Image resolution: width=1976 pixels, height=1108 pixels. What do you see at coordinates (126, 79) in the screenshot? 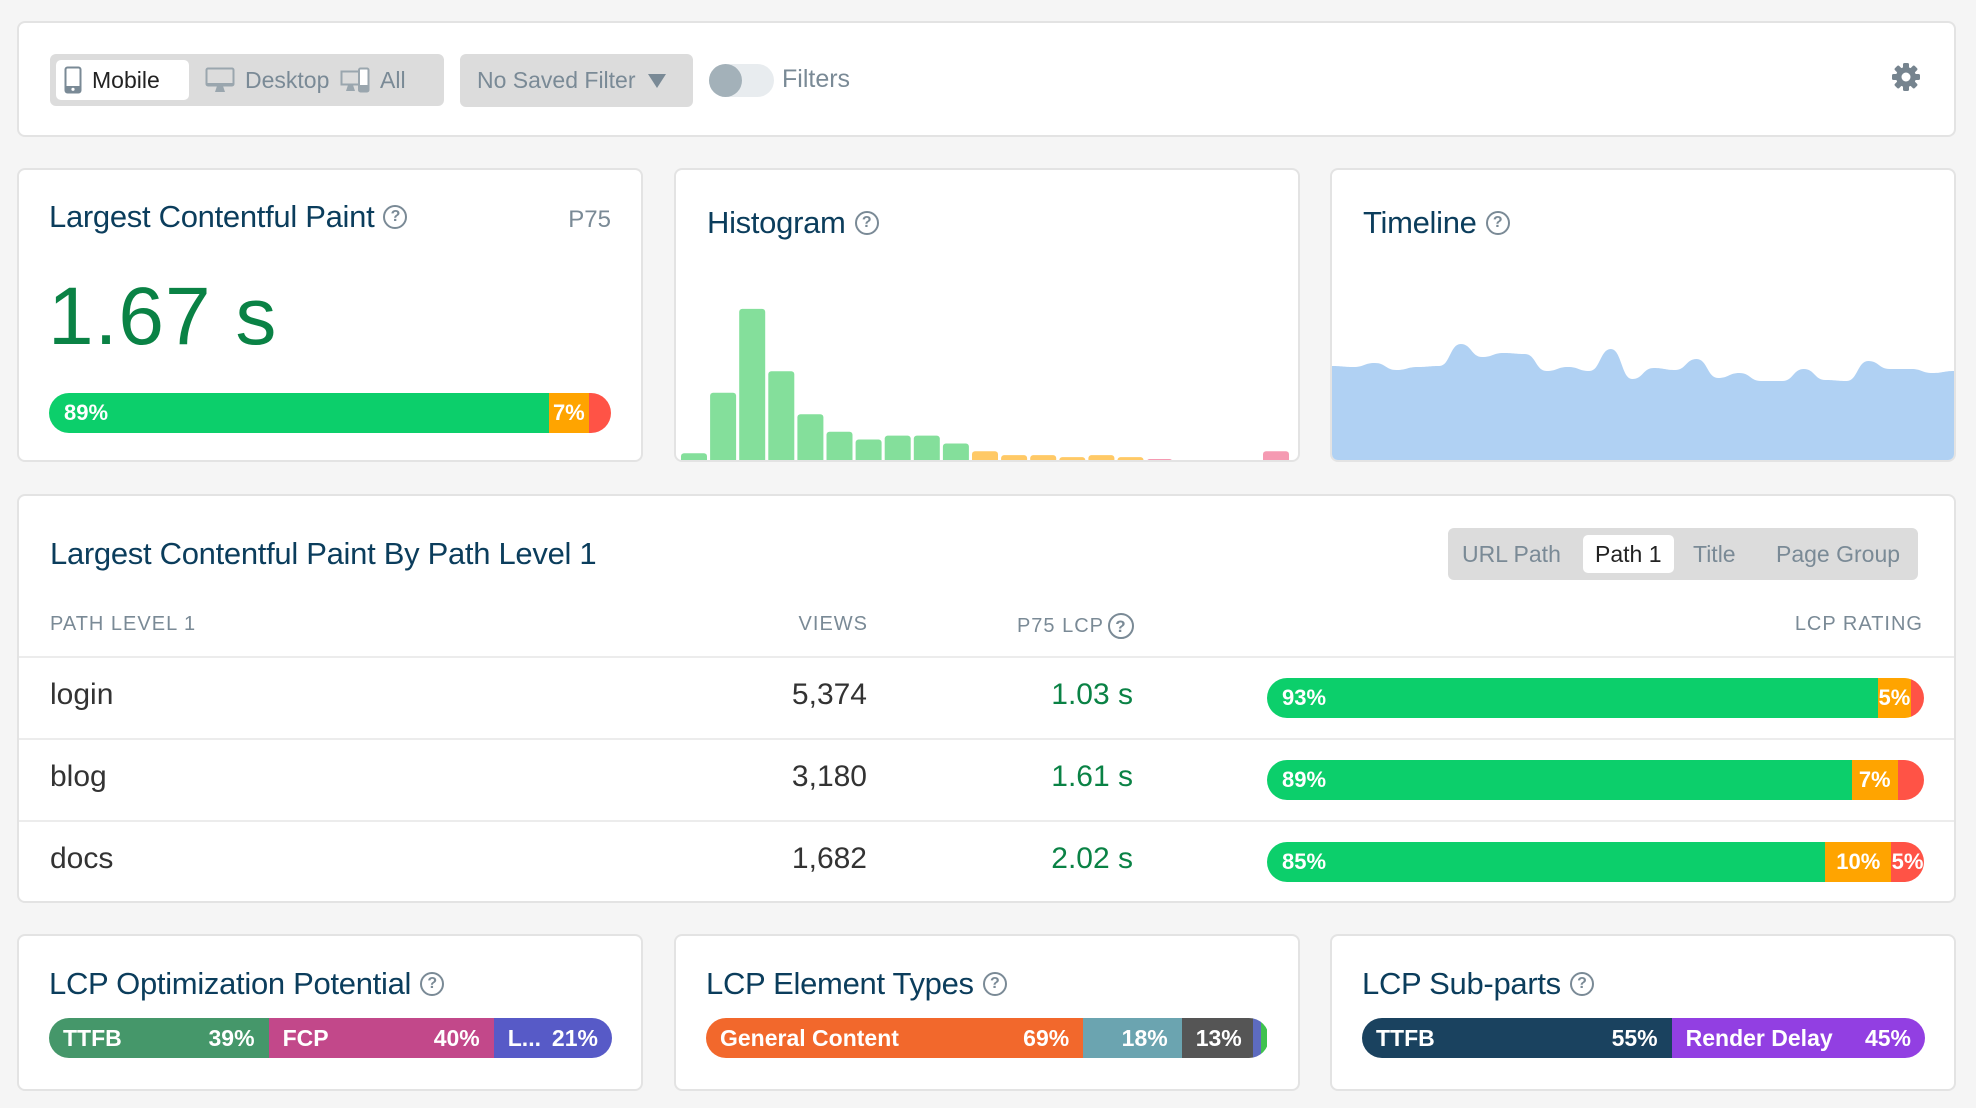
I see `device-mobile-label: Mobile` at bounding box center [126, 79].